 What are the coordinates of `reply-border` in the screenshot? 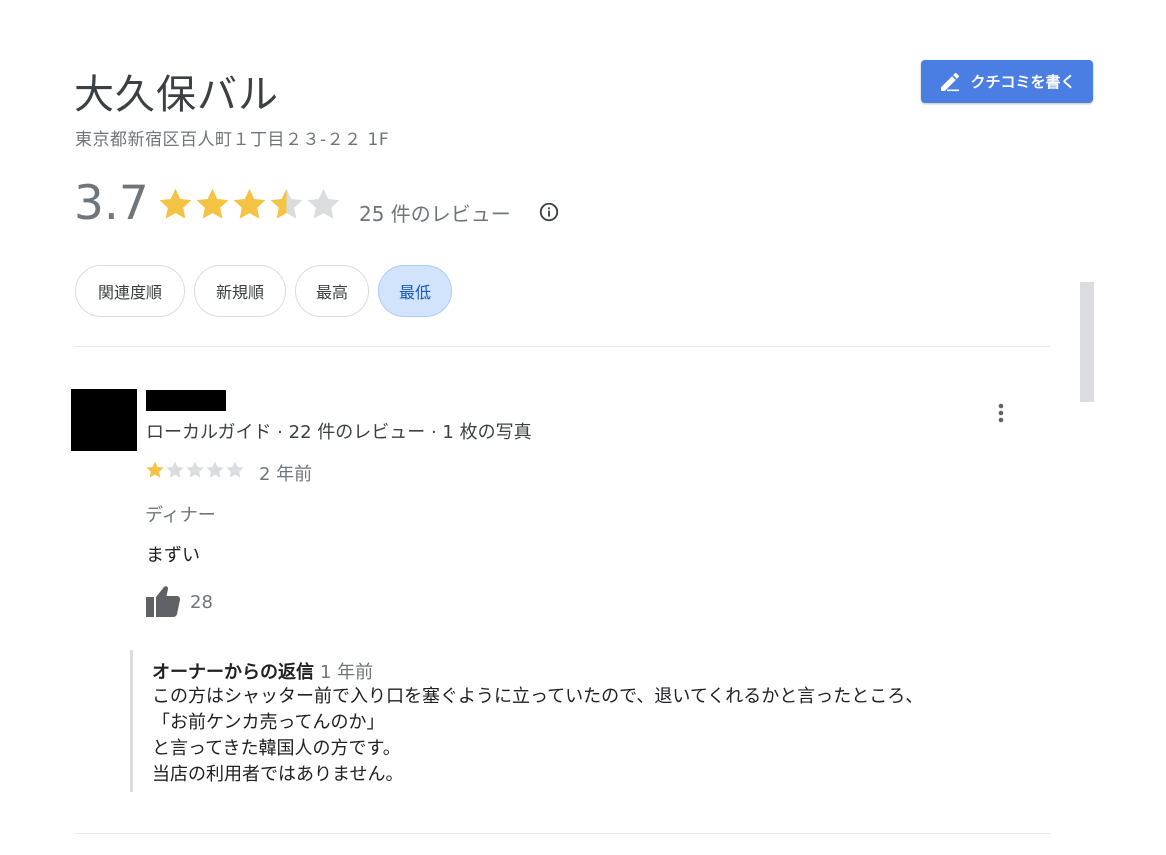 It's located at (131, 721).